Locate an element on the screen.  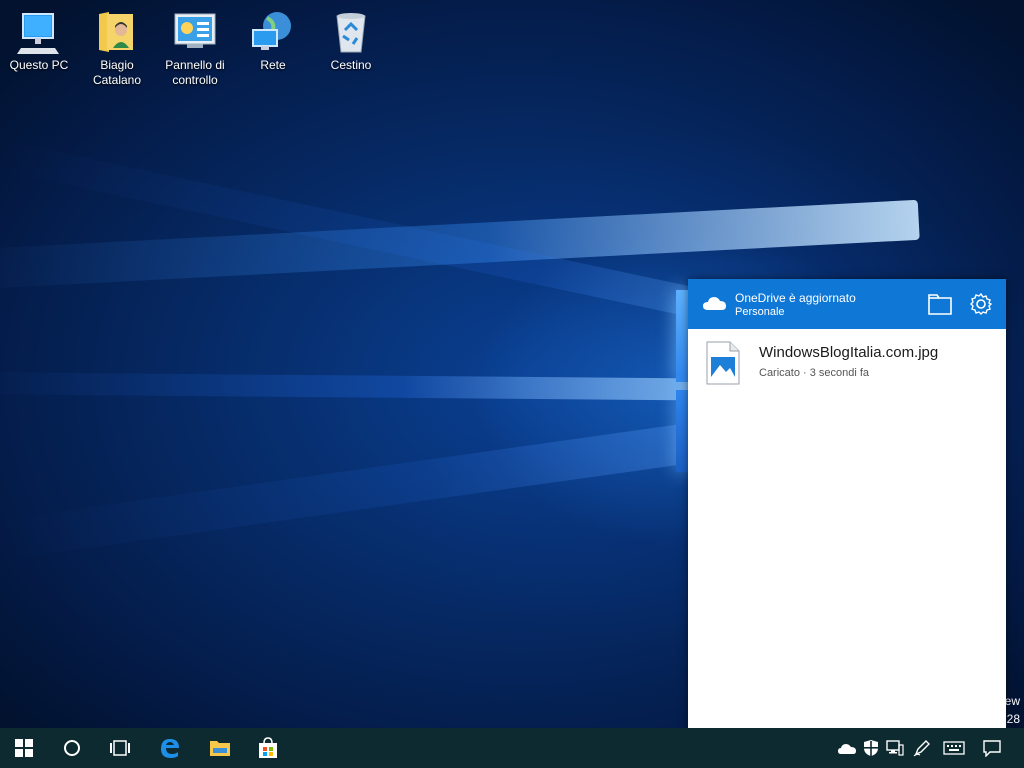
file-explorer-button is located at coordinates (220, 748).